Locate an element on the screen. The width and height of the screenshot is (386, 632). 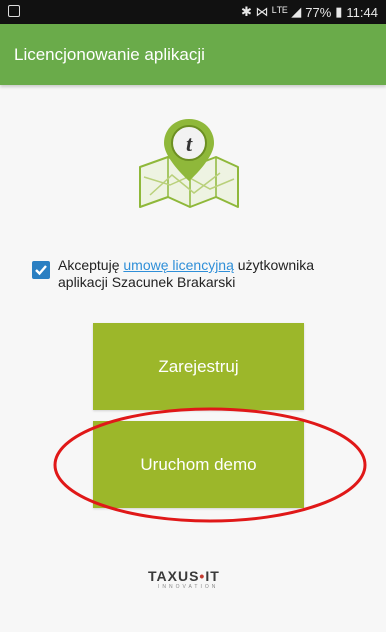
accept-license-checkbox is located at coordinates (41, 270).